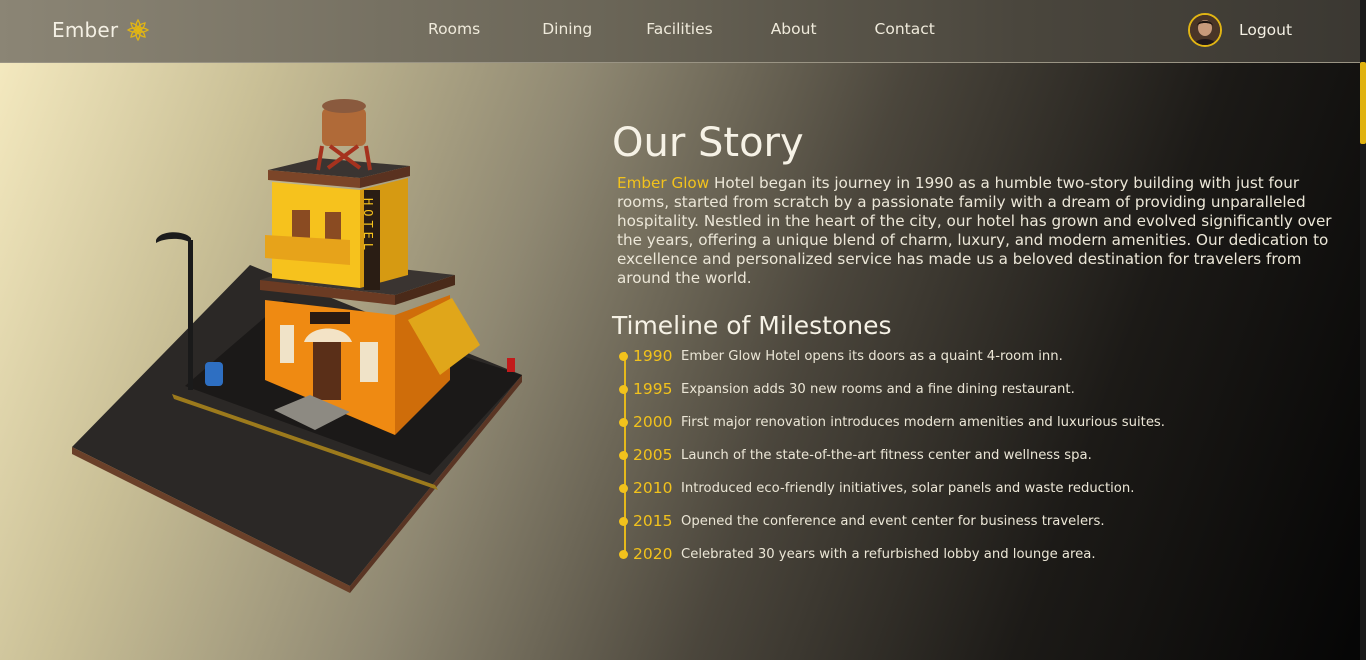 This screenshot has height=660, width=1366. I want to click on timeline-year: 2010, so click(653, 488).